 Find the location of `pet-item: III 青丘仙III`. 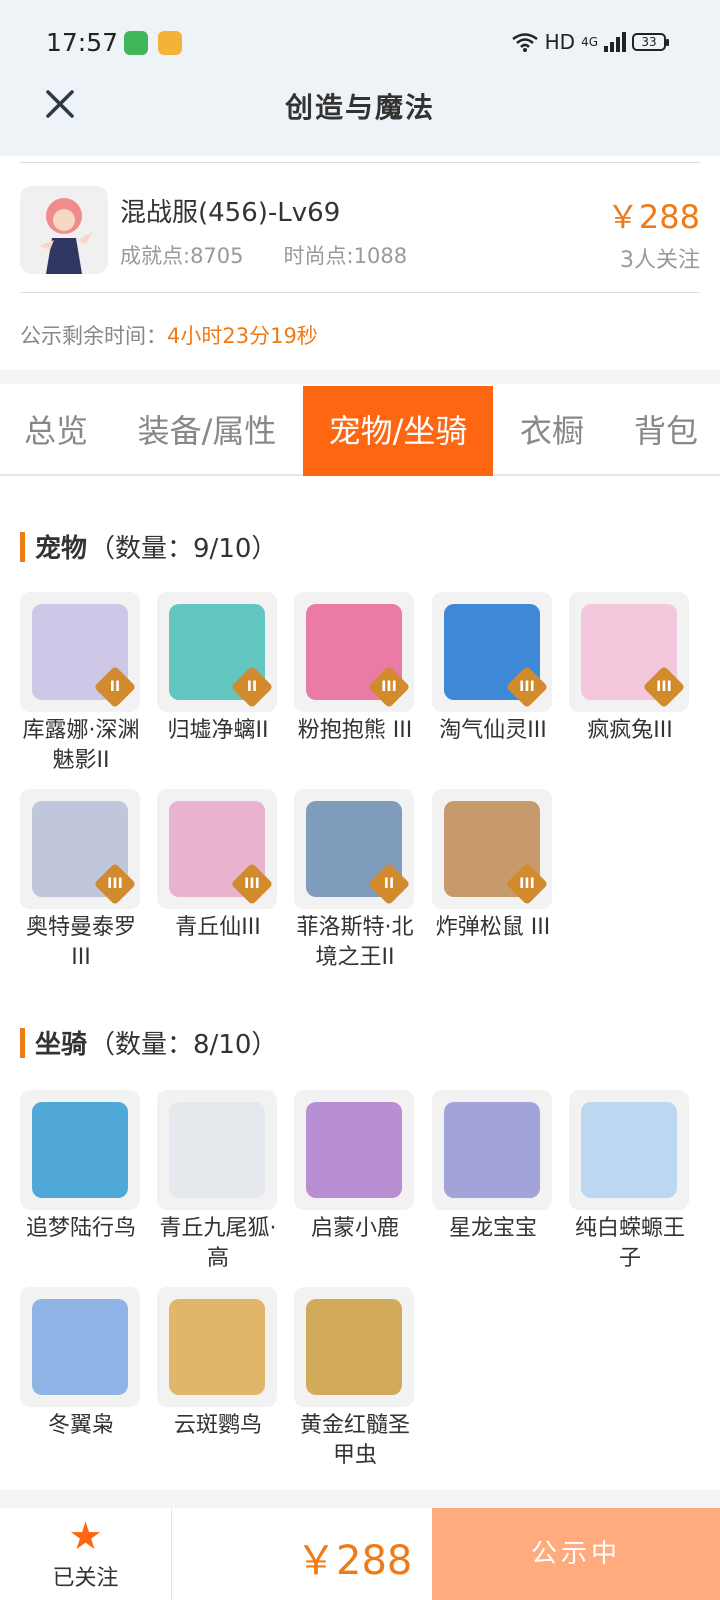

pet-item: III 青丘仙III is located at coordinates (218, 866).